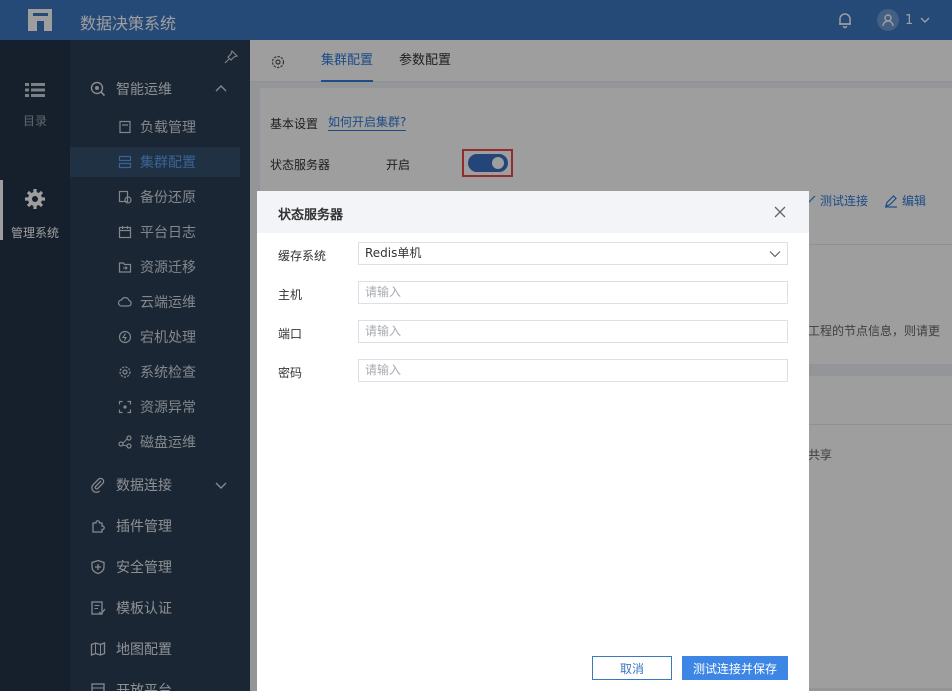 This screenshot has width=952, height=691. What do you see at coordinates (573, 253) in the screenshot?
I see `cache-system-select: Redis单机` at bounding box center [573, 253].